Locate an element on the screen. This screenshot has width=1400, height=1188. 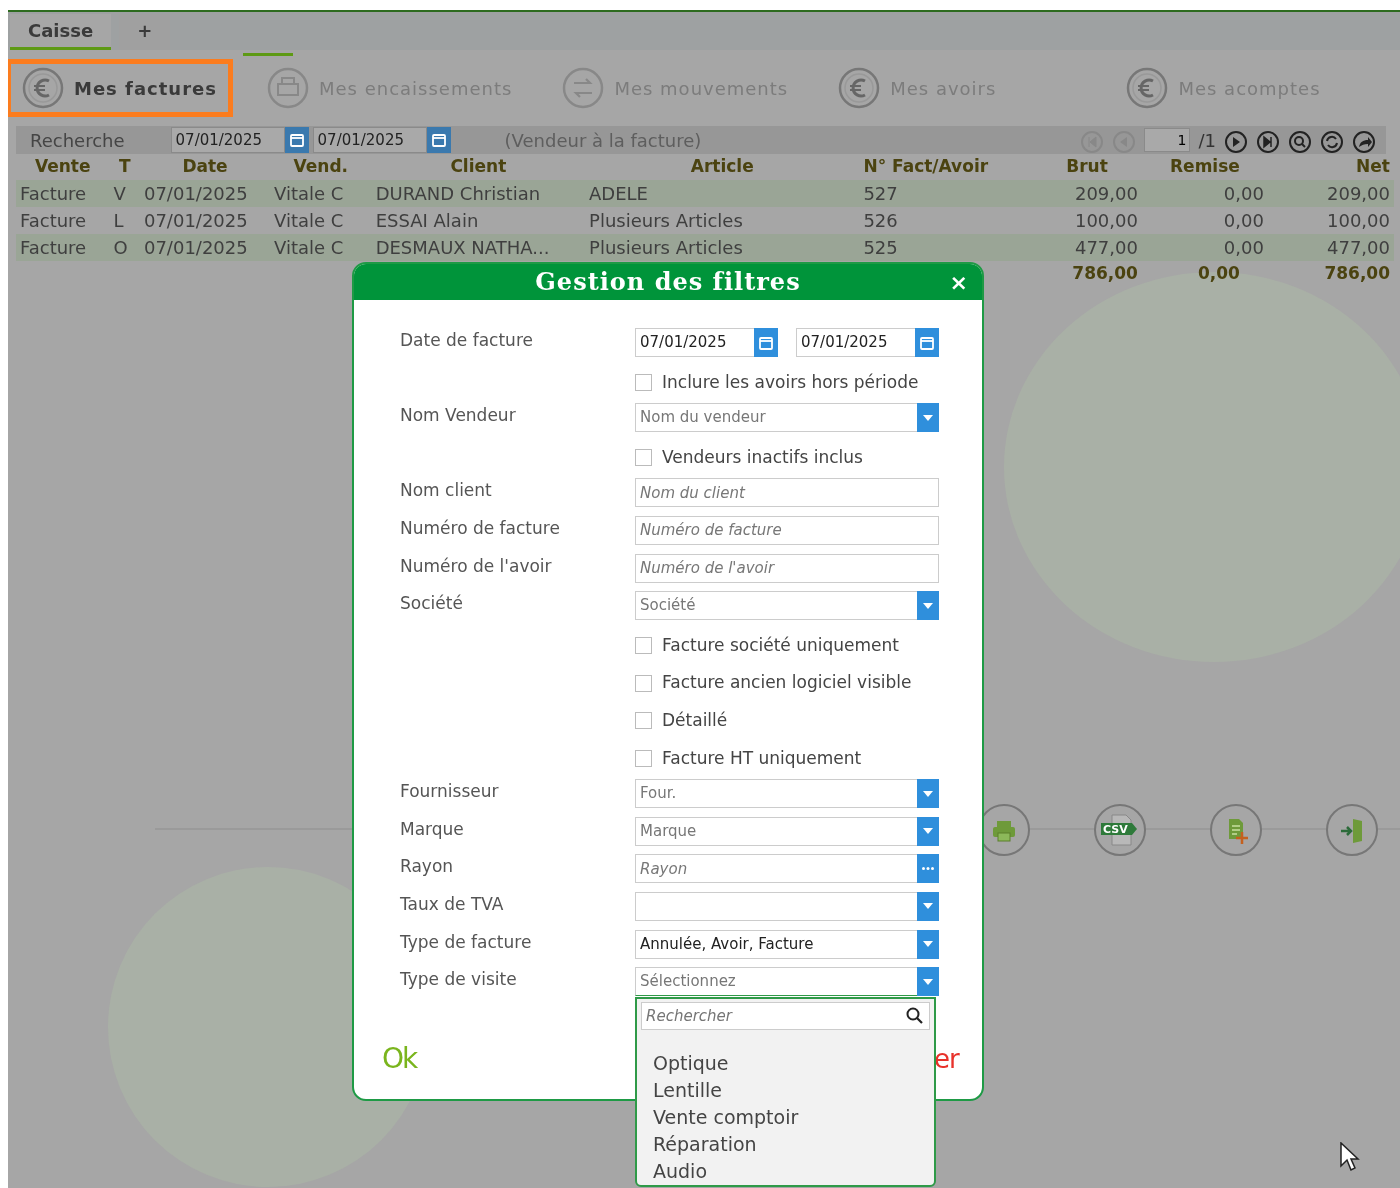
cancel-button: er is located at coordinates (946, 1059).